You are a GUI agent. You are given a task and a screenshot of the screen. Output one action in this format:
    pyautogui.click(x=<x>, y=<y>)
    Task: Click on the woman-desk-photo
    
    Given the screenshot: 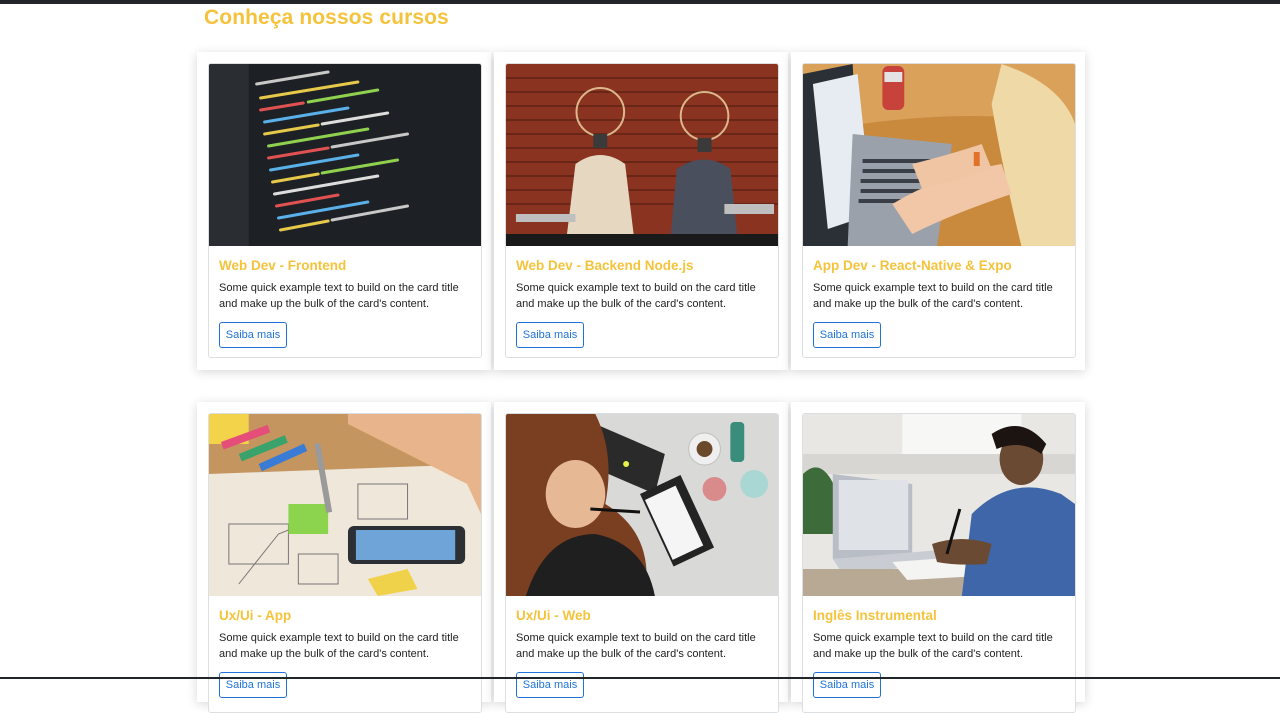 What is the action you would take?
    pyautogui.click(x=642, y=505)
    